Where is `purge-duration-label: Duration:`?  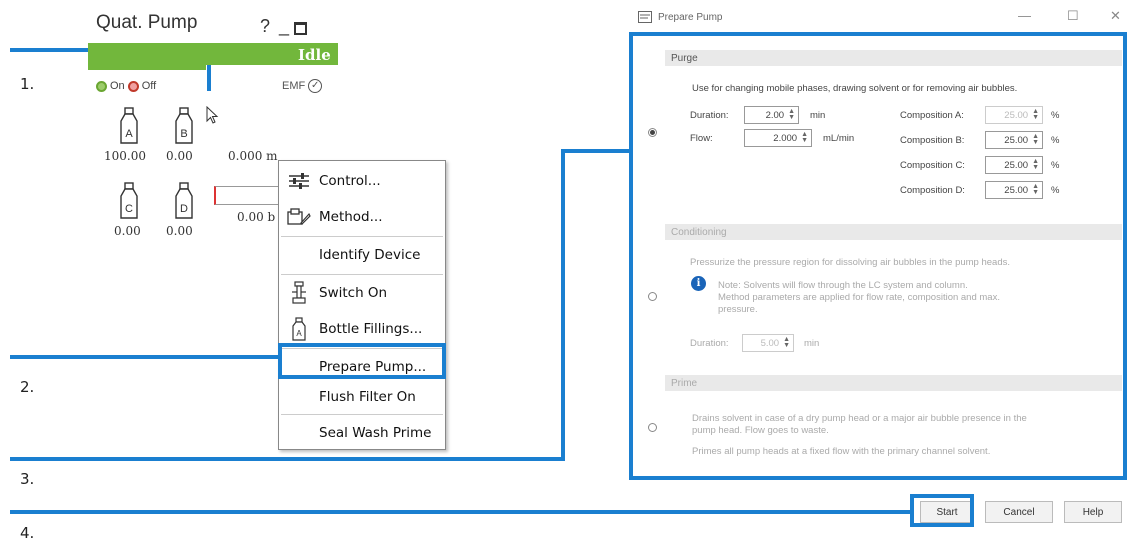
purge-duration-label: Duration: is located at coordinates (709, 115).